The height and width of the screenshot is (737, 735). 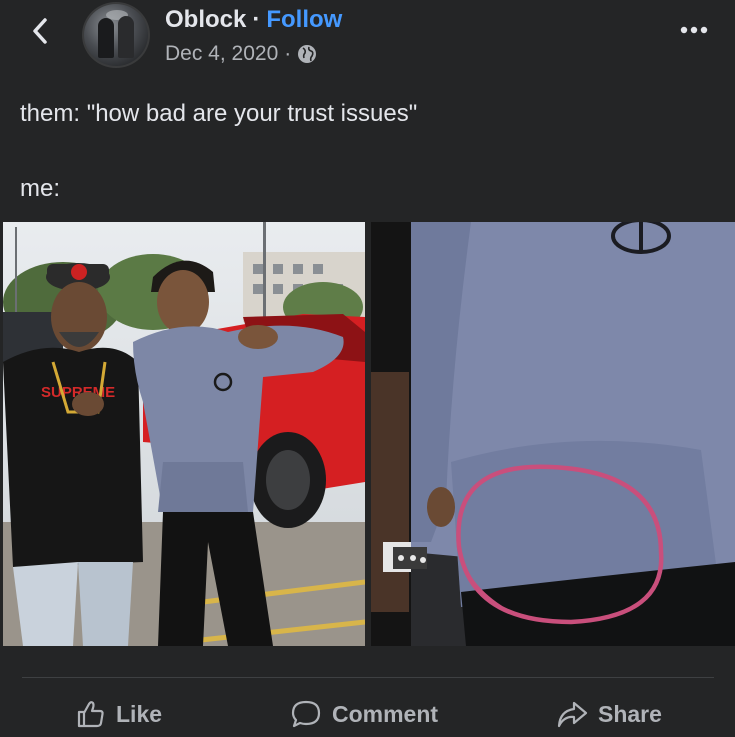 I want to click on share-label: Share, so click(x=630, y=713).